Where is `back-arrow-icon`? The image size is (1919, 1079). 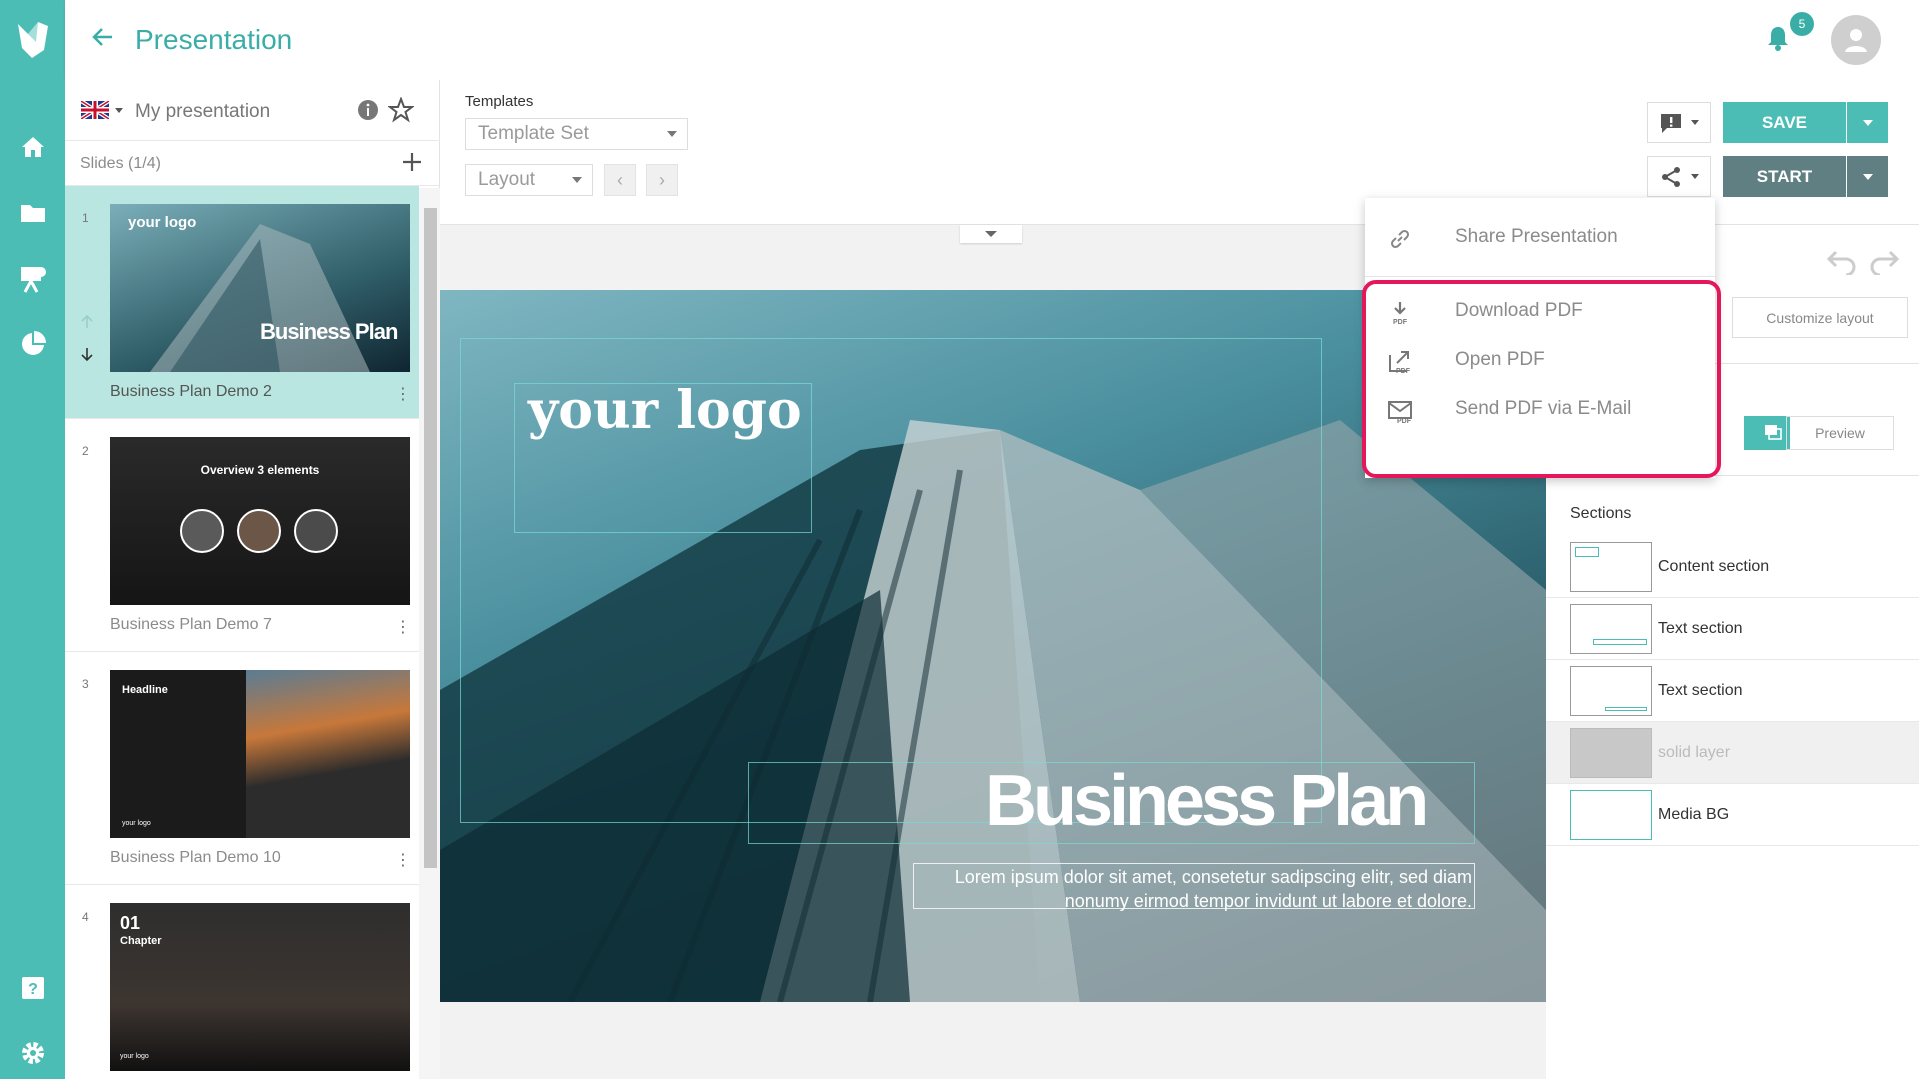 back-arrow-icon is located at coordinates (103, 39).